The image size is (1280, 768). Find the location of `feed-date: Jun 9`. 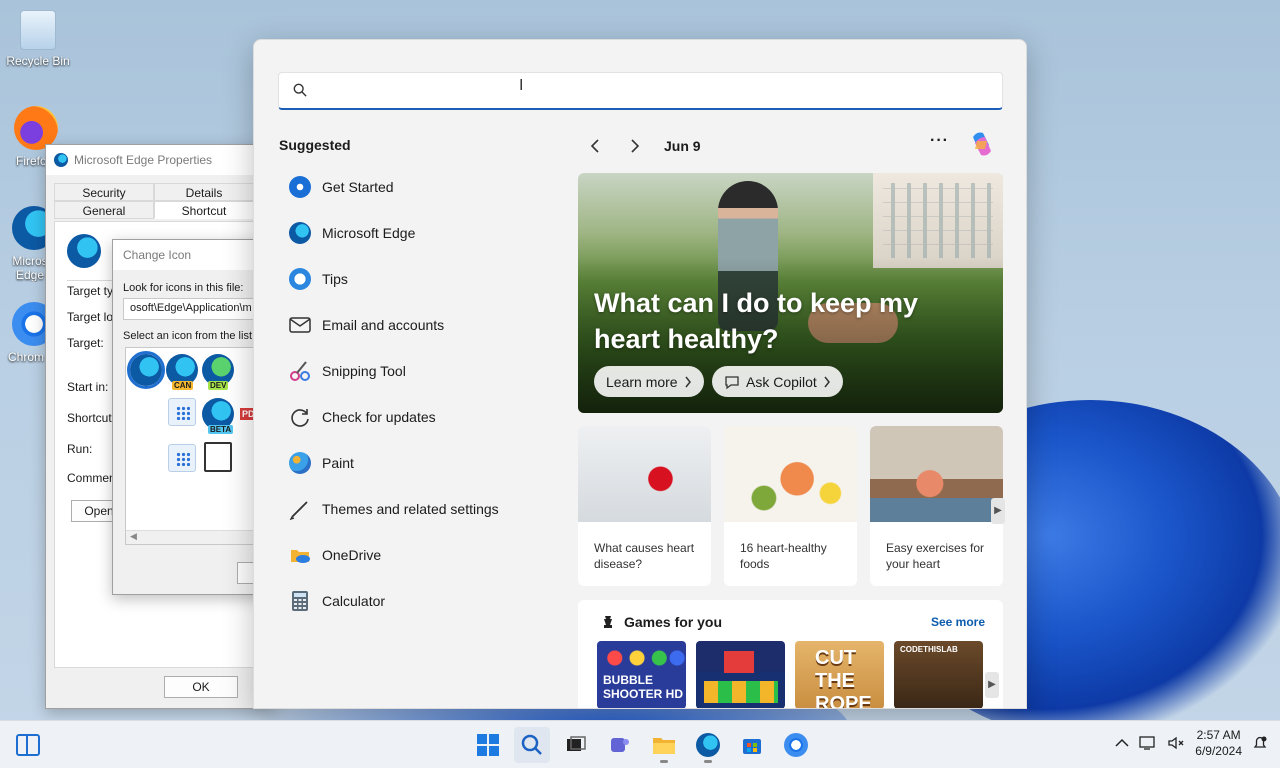

feed-date: Jun 9 is located at coordinates (682, 146).